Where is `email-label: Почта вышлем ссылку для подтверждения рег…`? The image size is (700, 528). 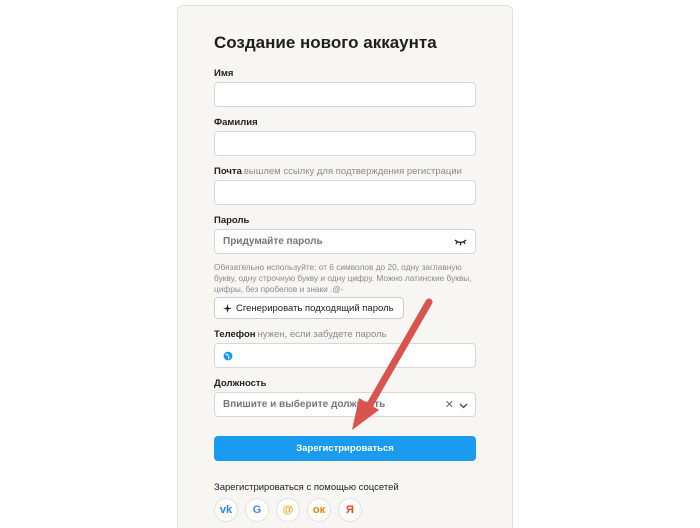
email-label: Почта вышлем ссылку для подтверждения рег… is located at coordinates (338, 171).